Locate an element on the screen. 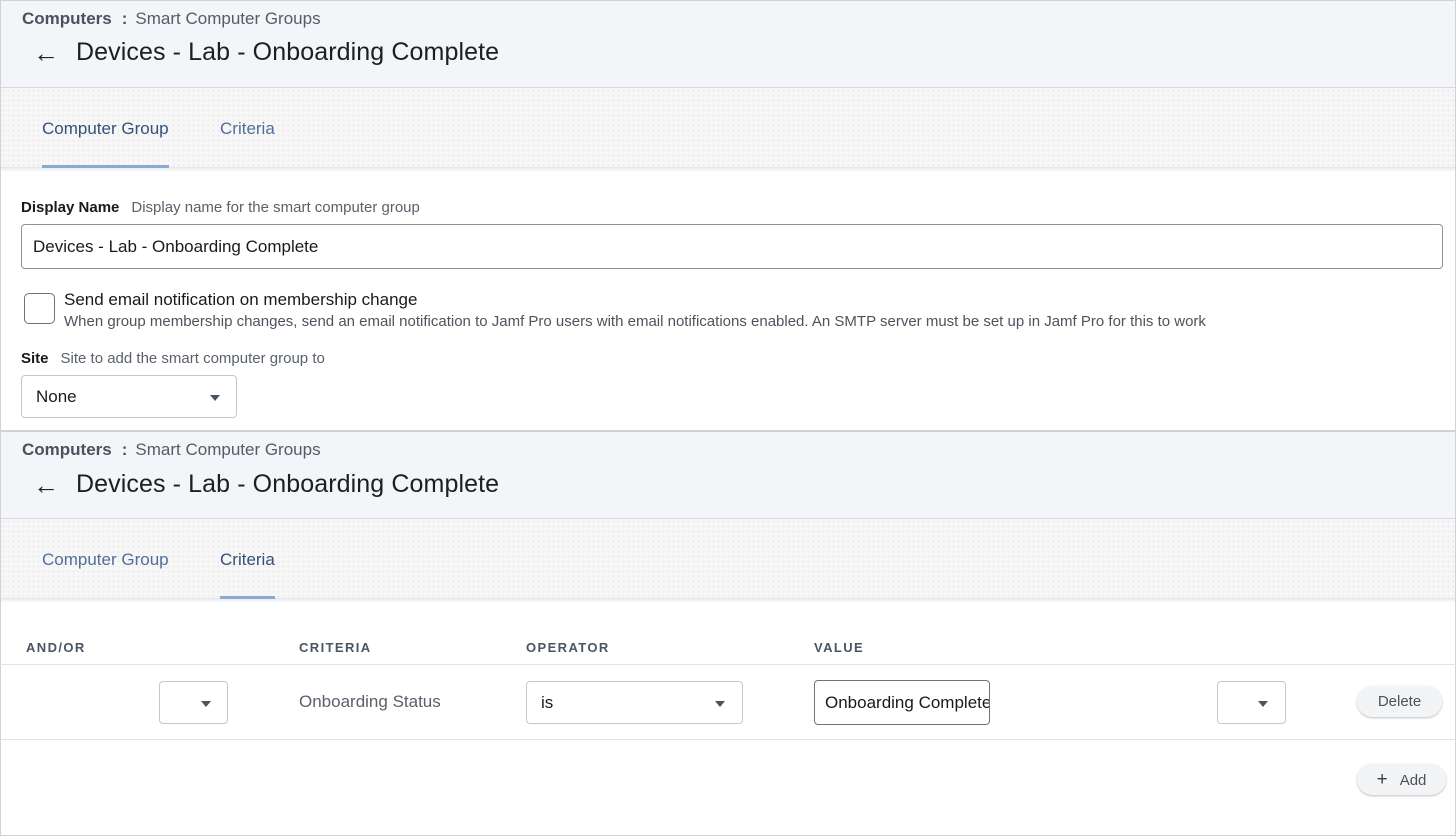 The height and width of the screenshot is (836, 1456). column-header-value: VALUE is located at coordinates (839, 647).